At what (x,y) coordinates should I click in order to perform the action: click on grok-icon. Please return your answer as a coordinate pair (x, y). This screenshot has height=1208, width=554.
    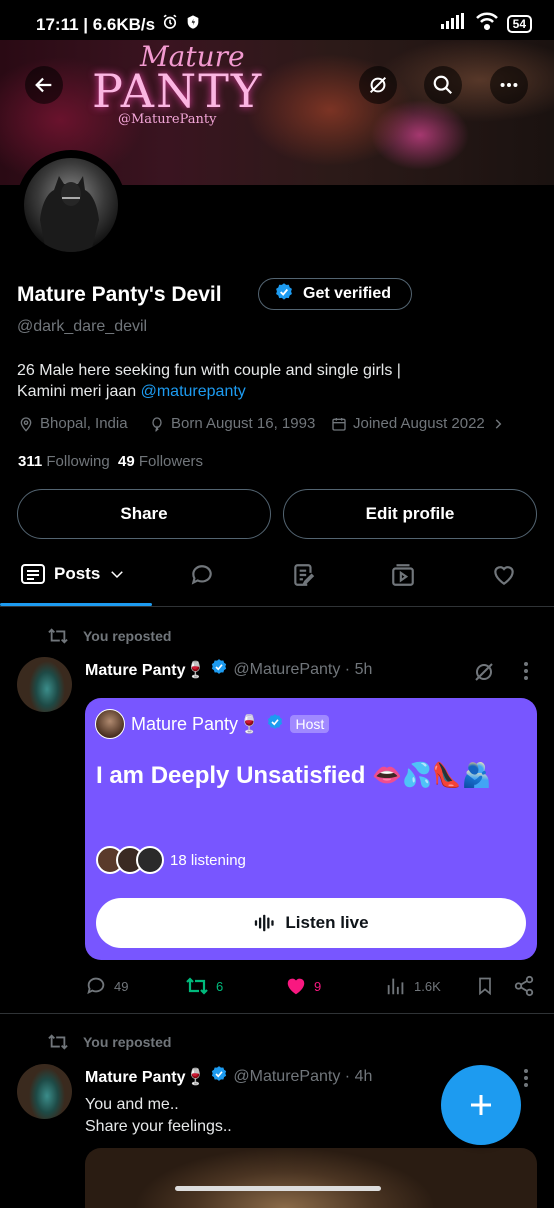
    Looking at the image, I should click on (378, 85).